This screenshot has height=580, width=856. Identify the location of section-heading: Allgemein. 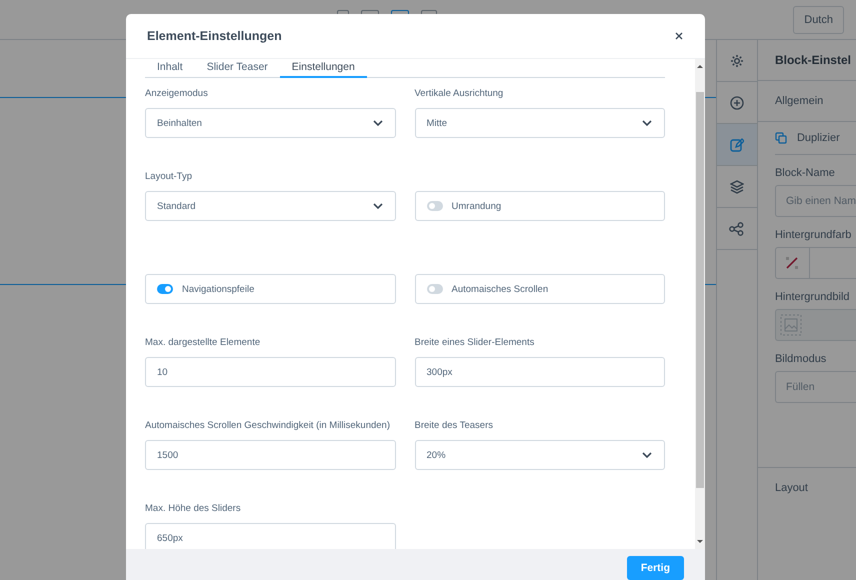
(799, 101).